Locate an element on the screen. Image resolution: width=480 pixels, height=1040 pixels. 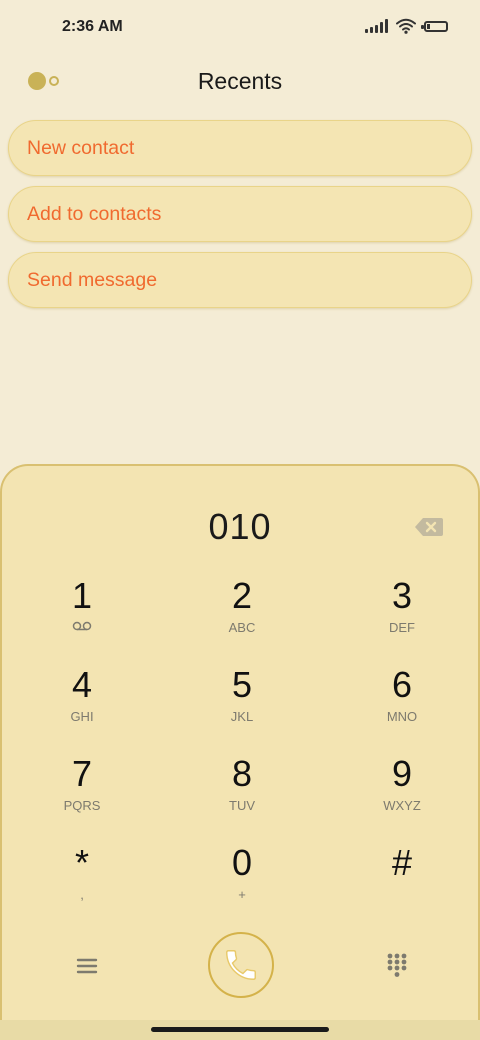
dialed-number: 010 is located at coordinates (240, 526).